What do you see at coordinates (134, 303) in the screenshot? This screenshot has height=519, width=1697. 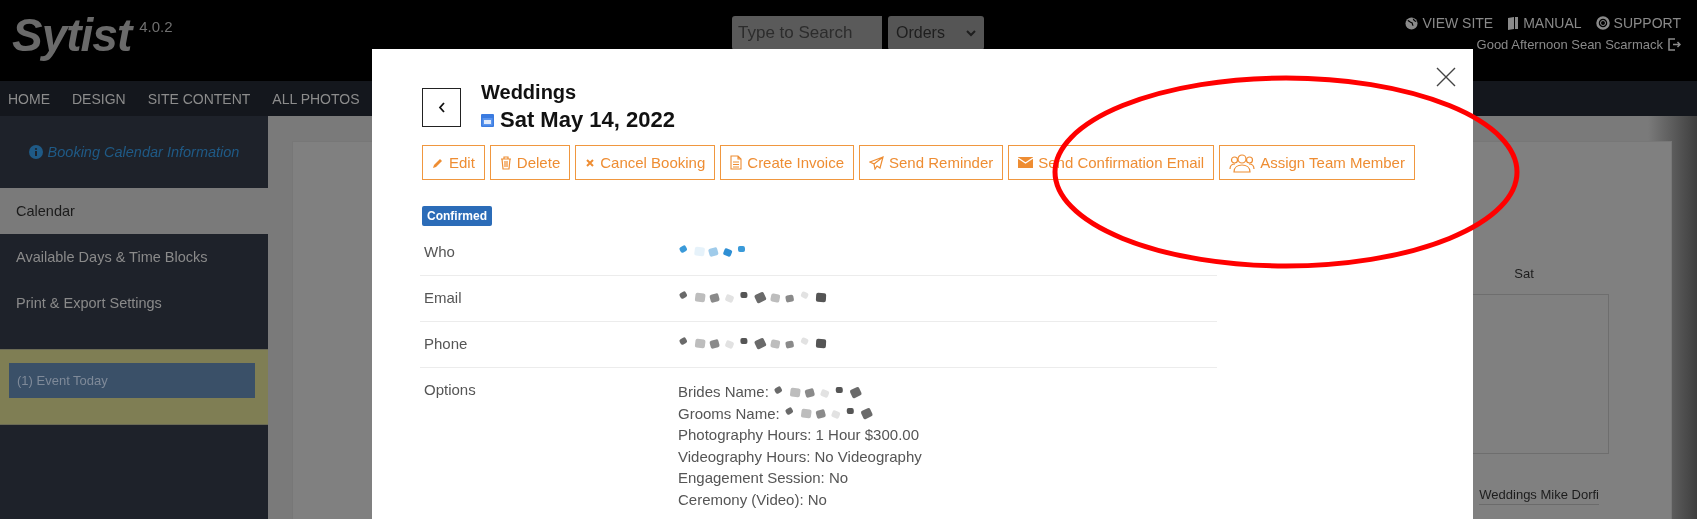 I see `sidebar-item: Print & Export Settings` at bounding box center [134, 303].